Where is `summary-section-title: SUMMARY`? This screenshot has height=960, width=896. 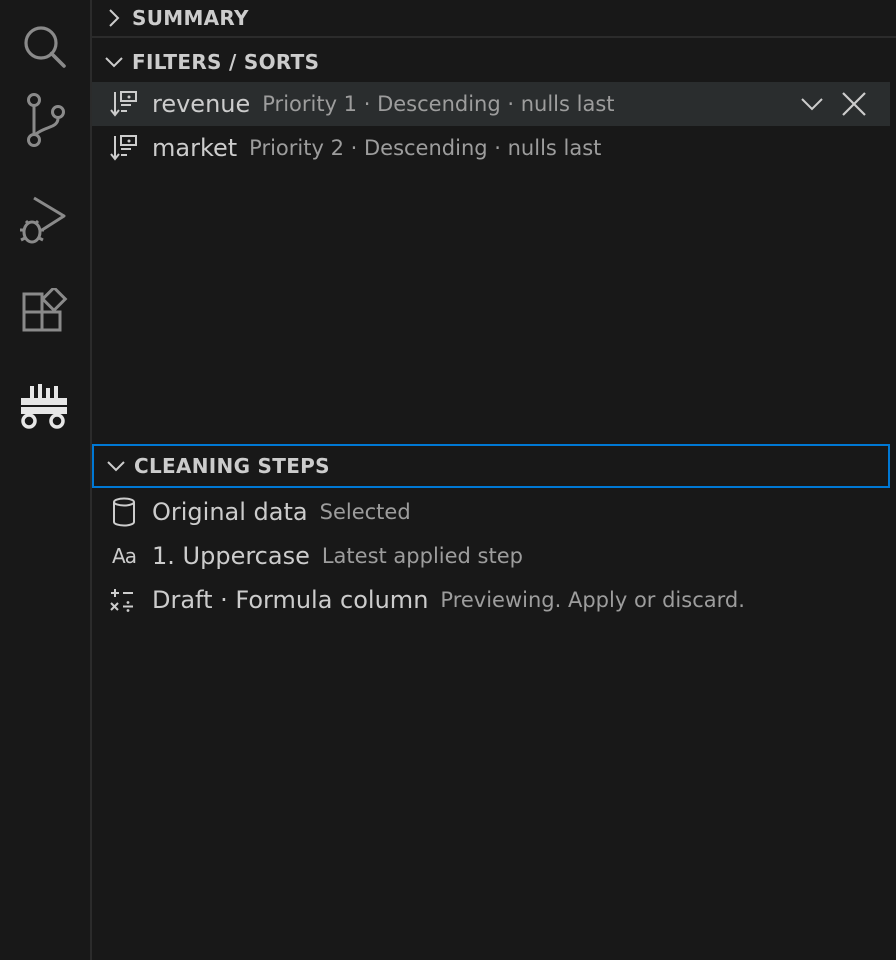
summary-section-title: SUMMARY is located at coordinates (190, 18).